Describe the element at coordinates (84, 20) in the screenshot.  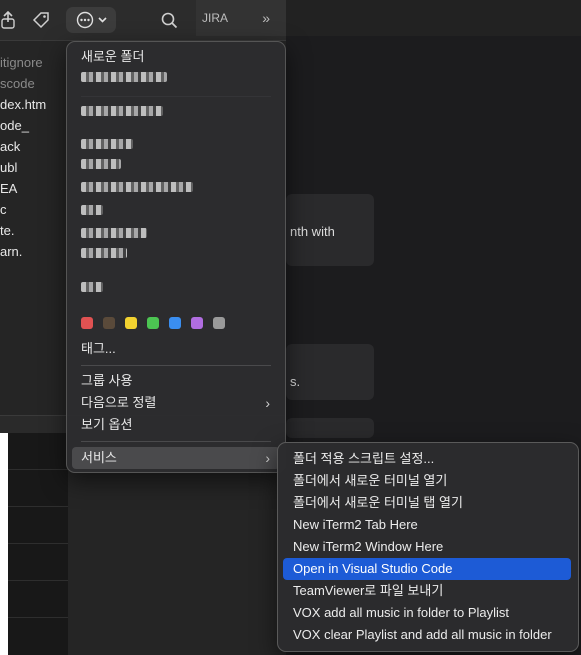
I see `ellipsis-circle-icon` at that location.